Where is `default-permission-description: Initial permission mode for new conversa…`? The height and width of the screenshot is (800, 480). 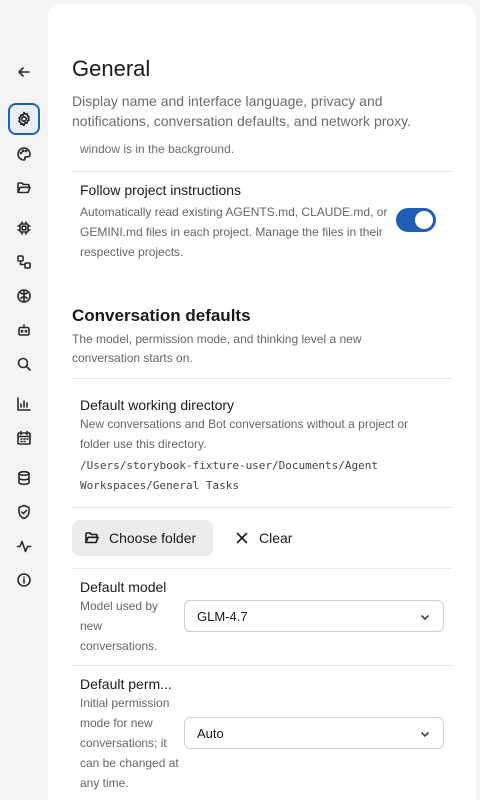
default-permission-description: Initial permission mode for new conversa… is located at coordinates (129, 743).